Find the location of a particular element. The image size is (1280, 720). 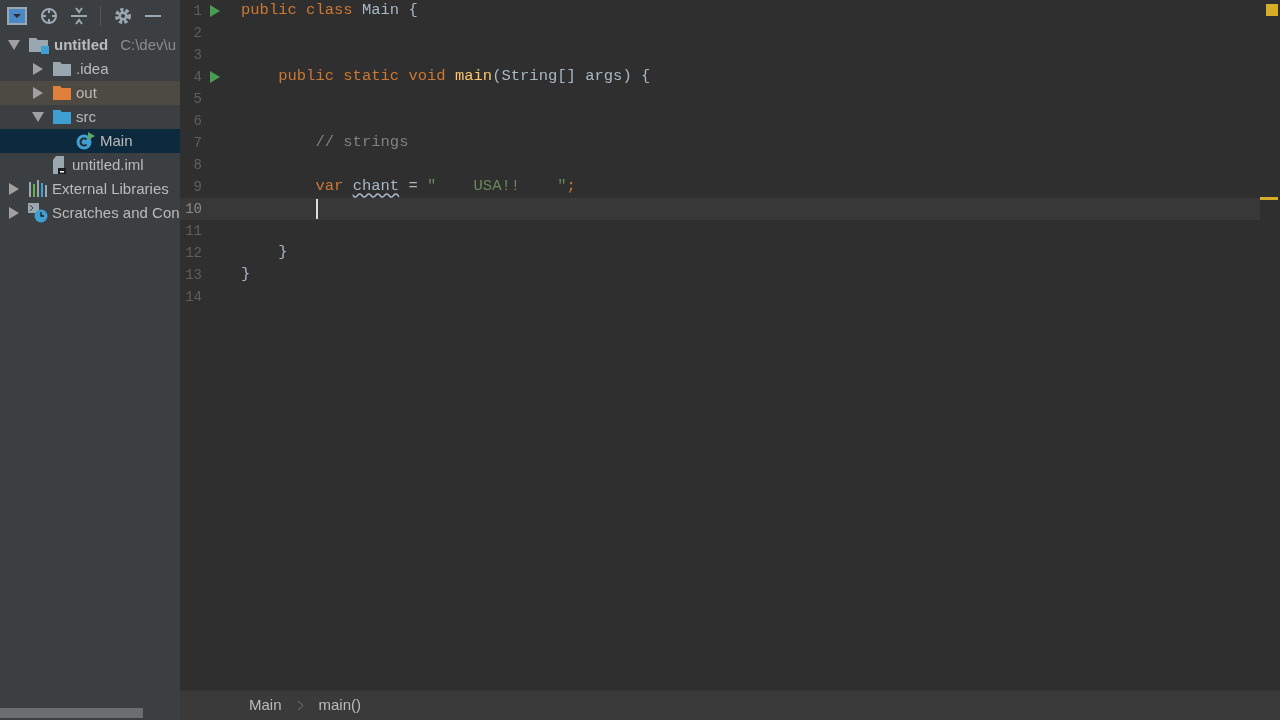

tree-label: untitled.iml is located at coordinates (108, 164).